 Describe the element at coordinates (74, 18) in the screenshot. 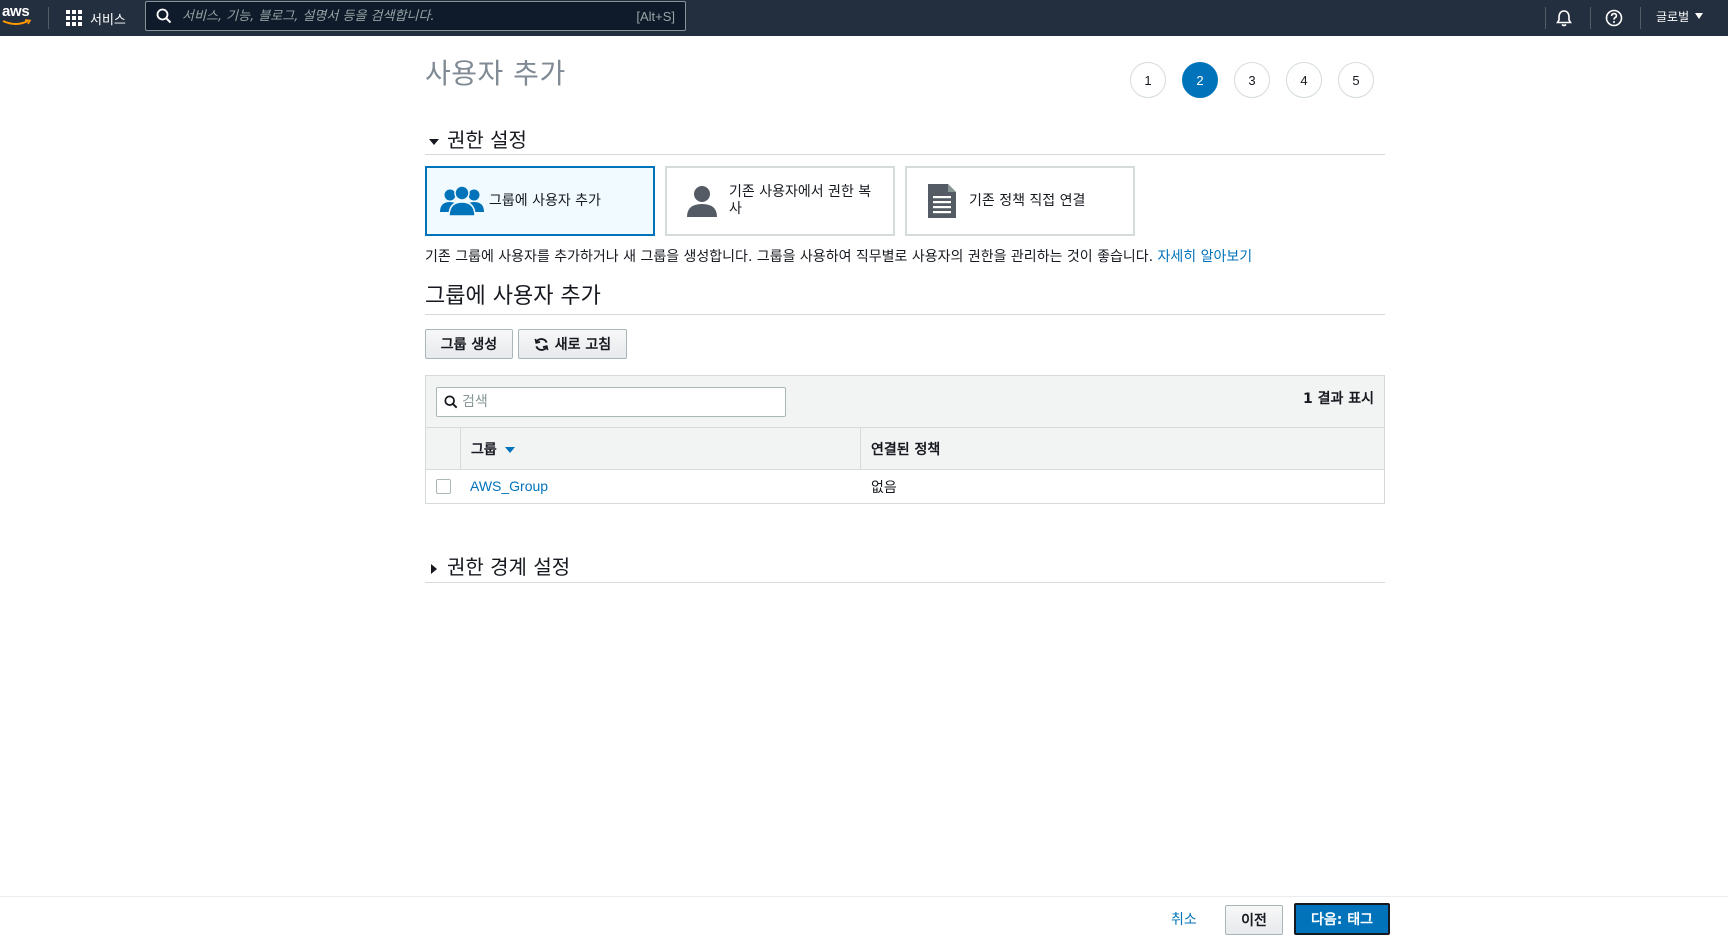

I see `grid-icon` at that location.